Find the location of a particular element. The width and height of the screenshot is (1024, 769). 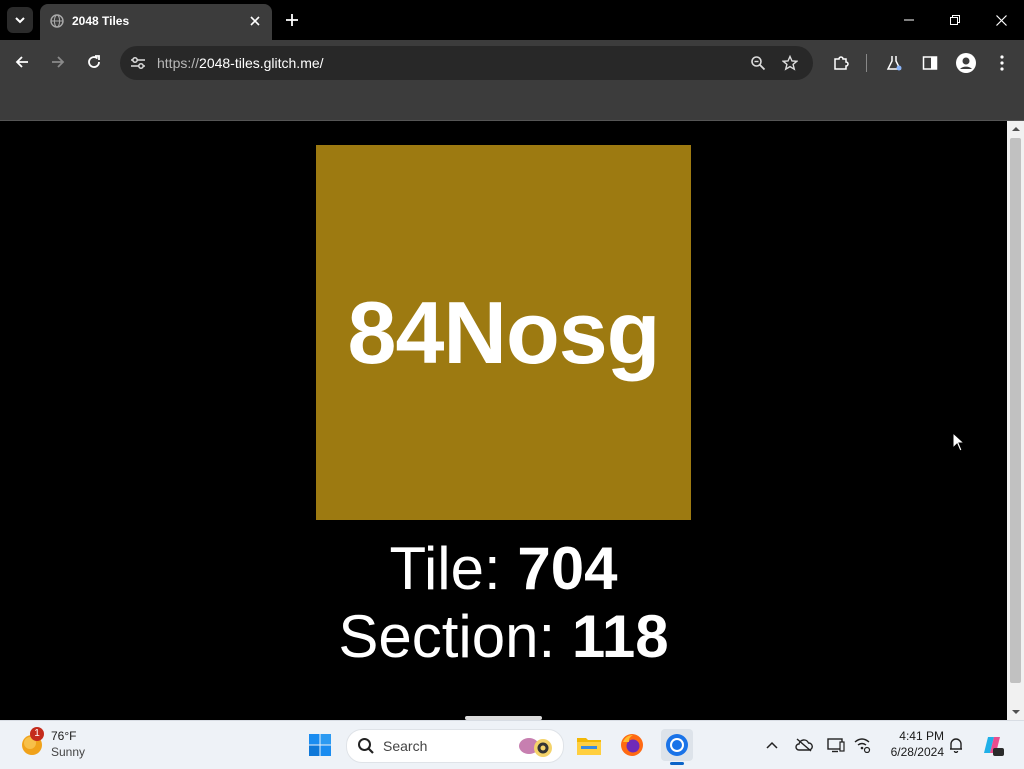

active-app-indicator is located at coordinates (677, 763).